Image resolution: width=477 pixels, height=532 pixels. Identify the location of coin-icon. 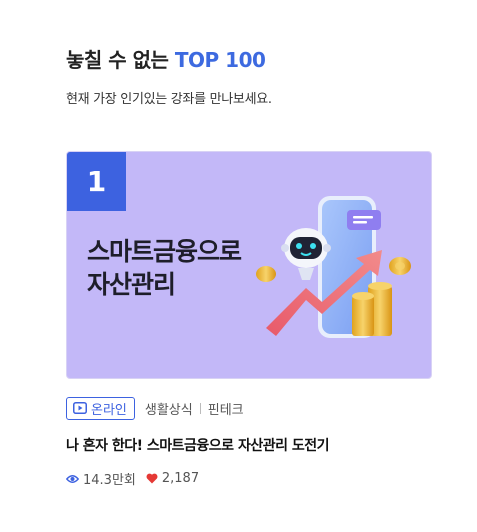
(266, 274).